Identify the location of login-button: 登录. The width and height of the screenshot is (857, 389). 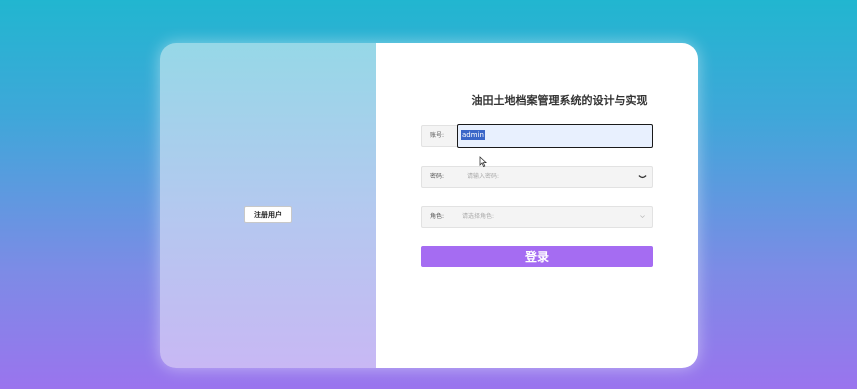
(537, 256).